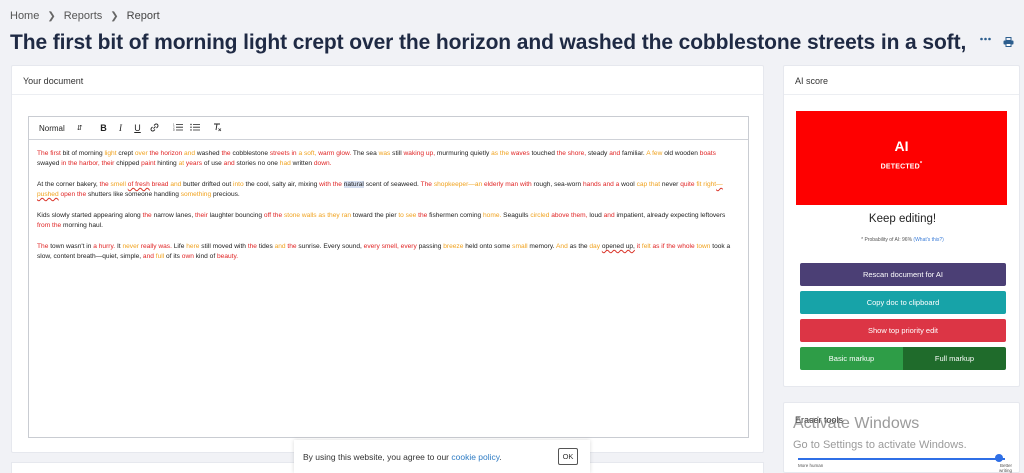 The width and height of the screenshot is (1024, 473). I want to click on title-actions, so click(997, 42).